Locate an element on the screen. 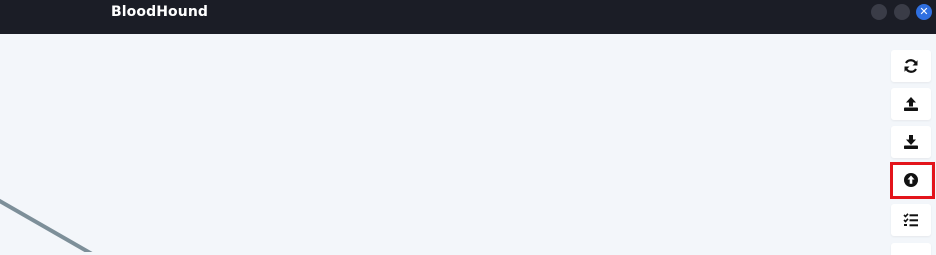  import-graph-button is located at coordinates (911, 180).